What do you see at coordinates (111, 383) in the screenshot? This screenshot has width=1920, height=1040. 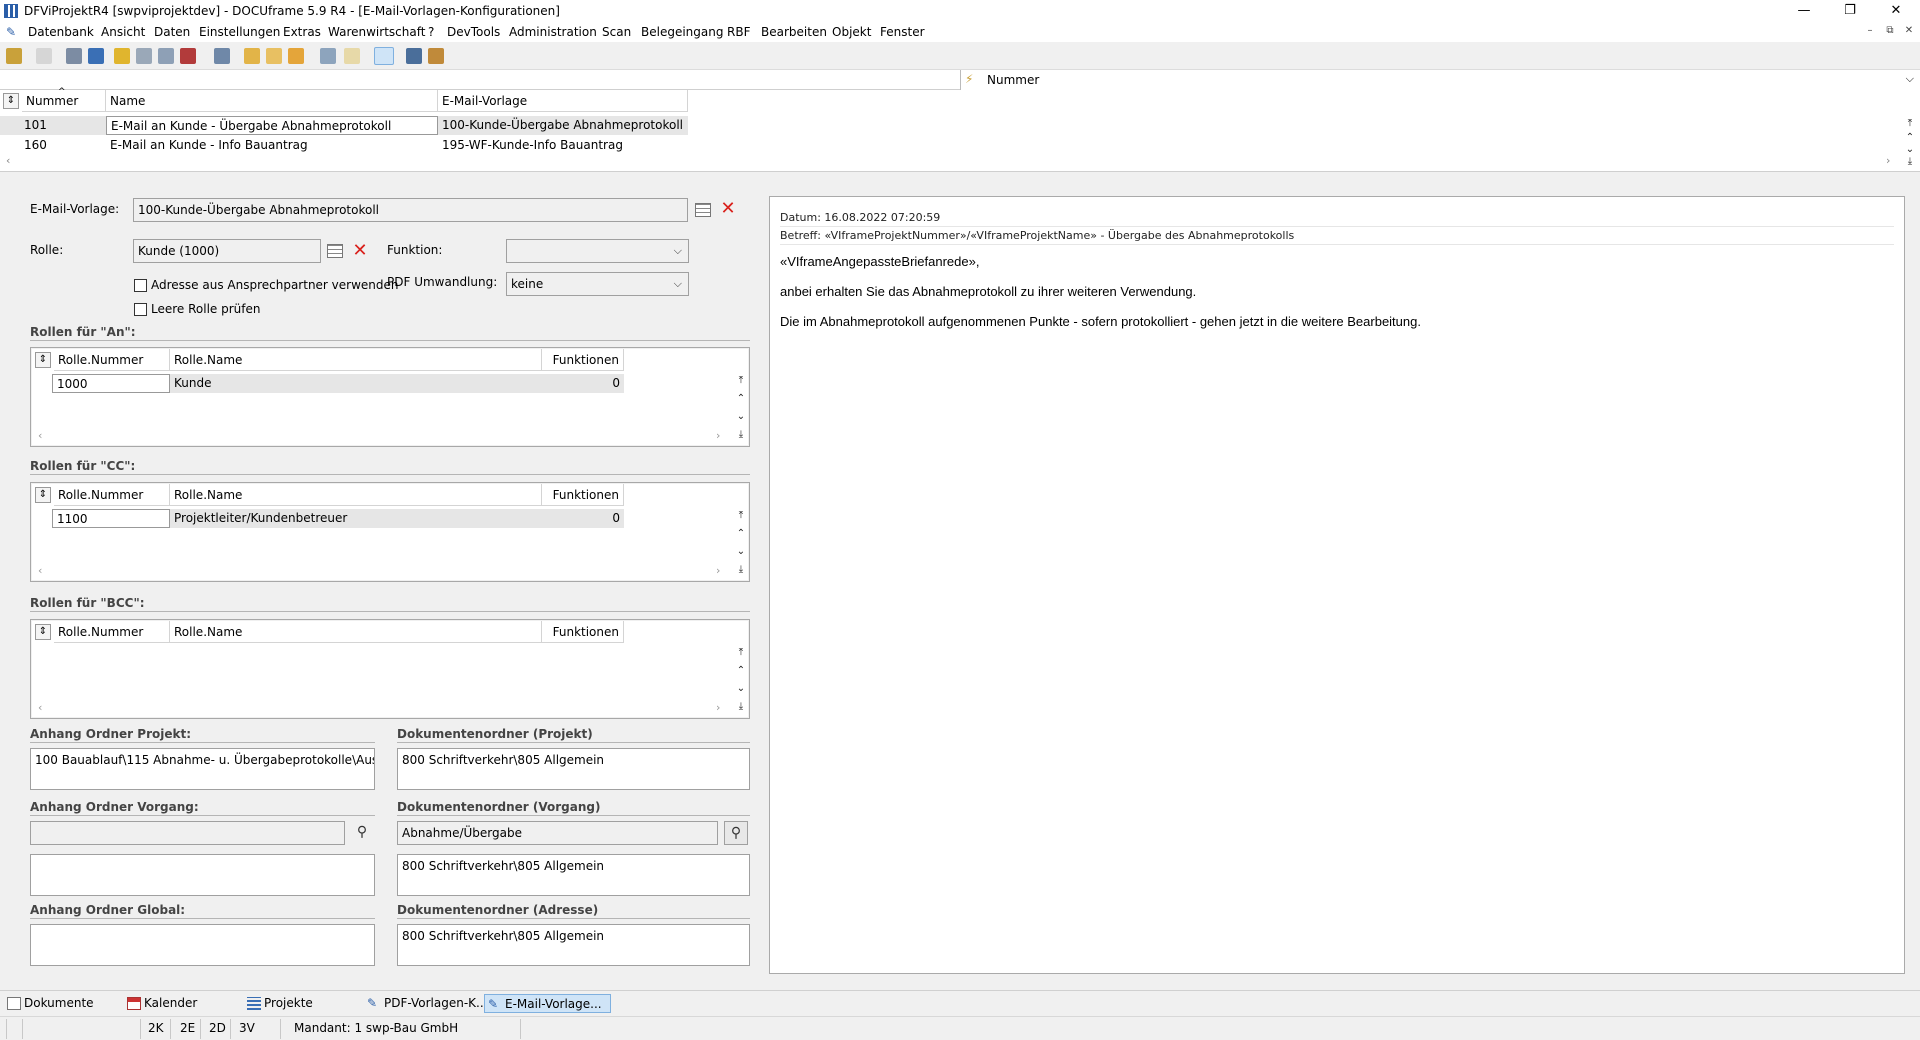 I see `cell-rolle-nummer: 1000` at bounding box center [111, 383].